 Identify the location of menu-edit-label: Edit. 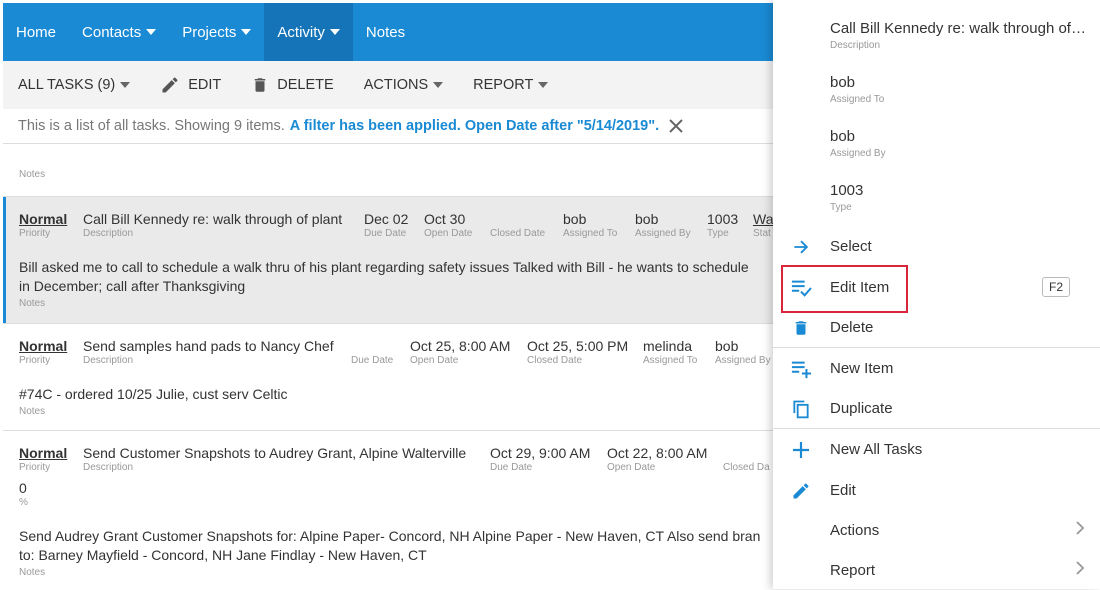
(843, 490).